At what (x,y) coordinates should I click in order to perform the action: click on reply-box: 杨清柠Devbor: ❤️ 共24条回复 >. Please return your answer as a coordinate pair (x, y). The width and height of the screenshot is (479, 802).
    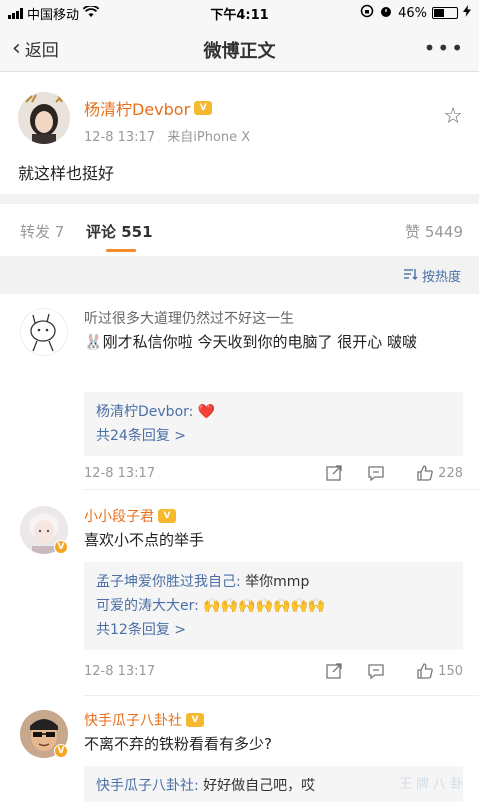
    Looking at the image, I should click on (273, 424).